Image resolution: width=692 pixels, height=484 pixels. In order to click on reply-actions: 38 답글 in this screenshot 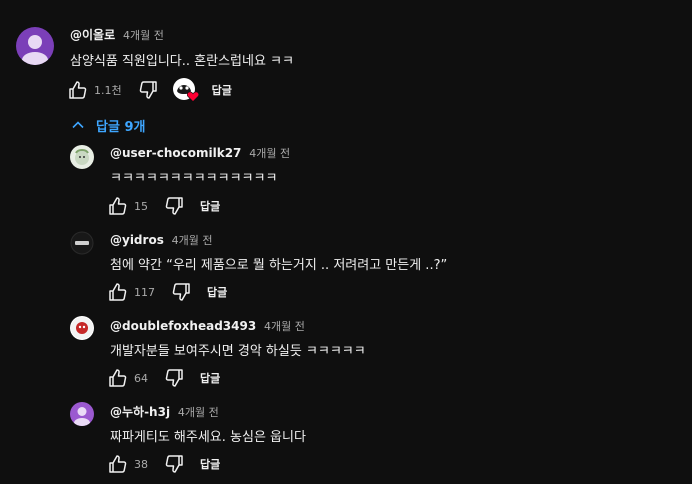, I will do `click(163, 464)`.